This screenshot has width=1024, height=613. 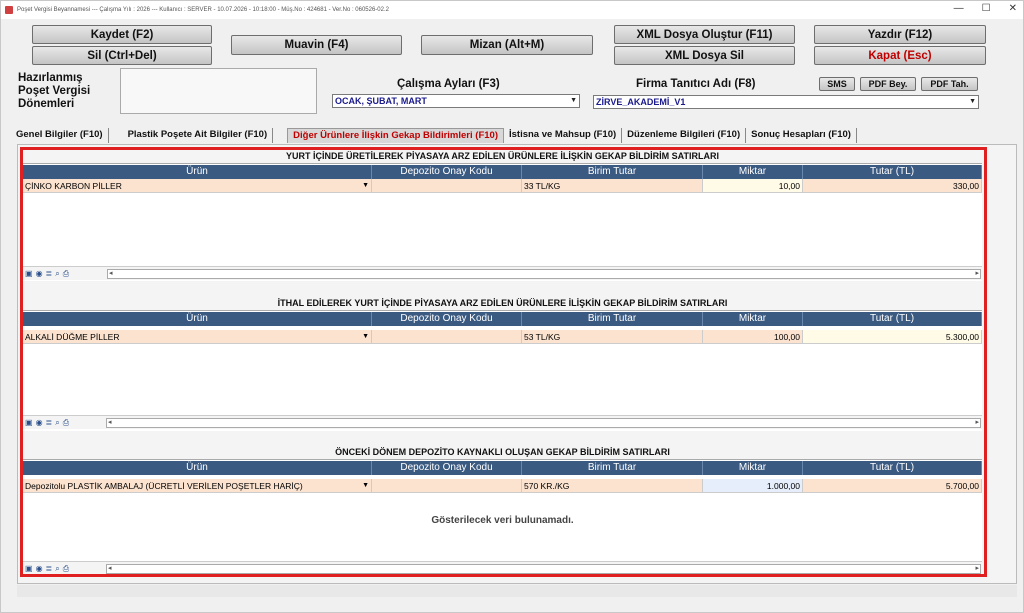 What do you see at coordinates (786, 102) in the screenshot?
I see `firma-select: ZİRVE_AKADEMİ_V1 ▼` at bounding box center [786, 102].